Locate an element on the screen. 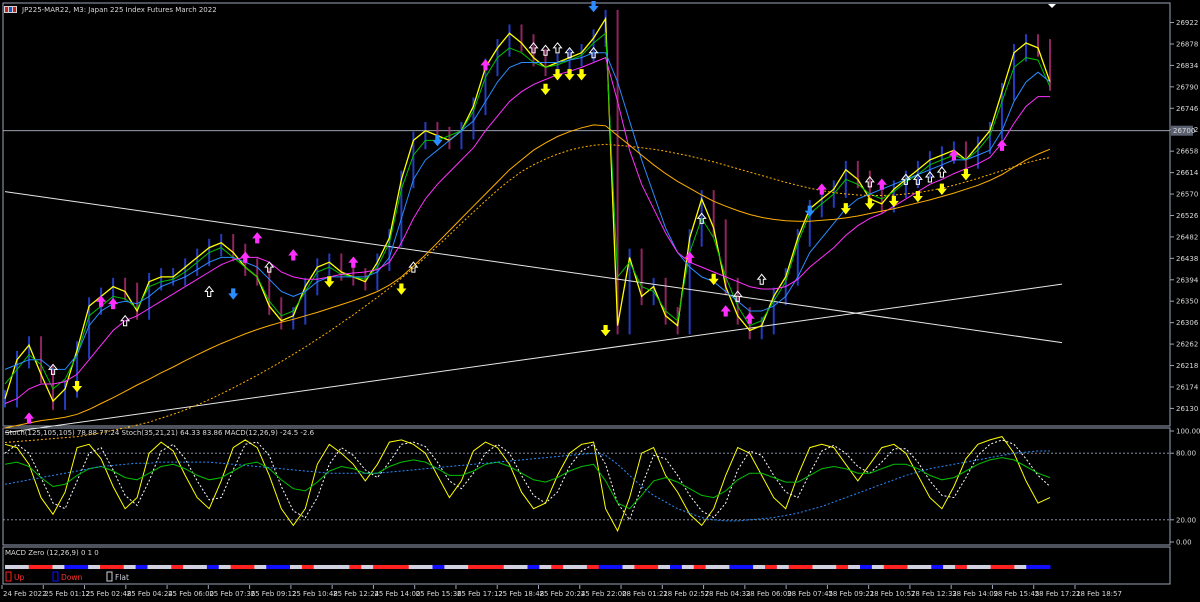 This screenshot has width=1200, height=602. x-tick-label: 28 Feb 15:45 is located at coordinates (1016, 594).